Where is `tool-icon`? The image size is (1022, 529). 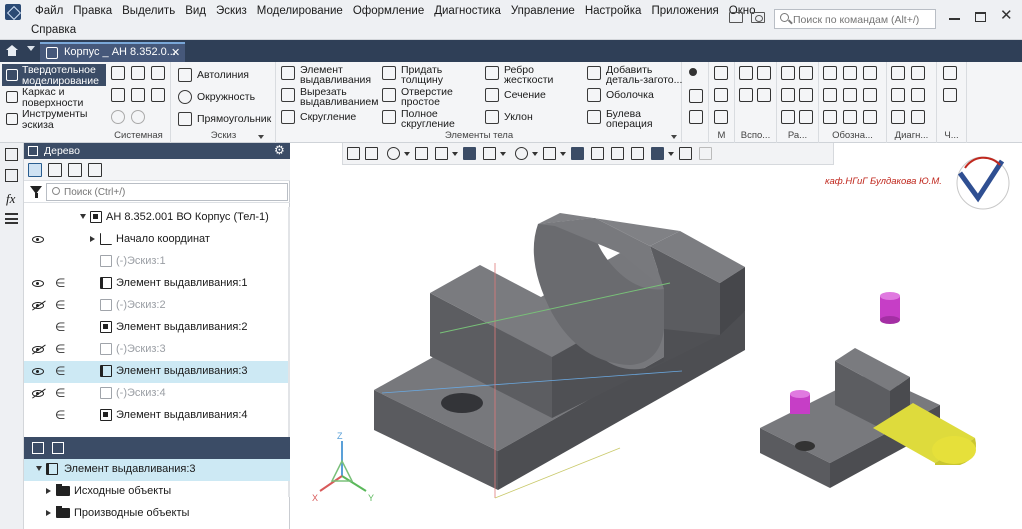 tool-icon is located at coordinates (721, 117).